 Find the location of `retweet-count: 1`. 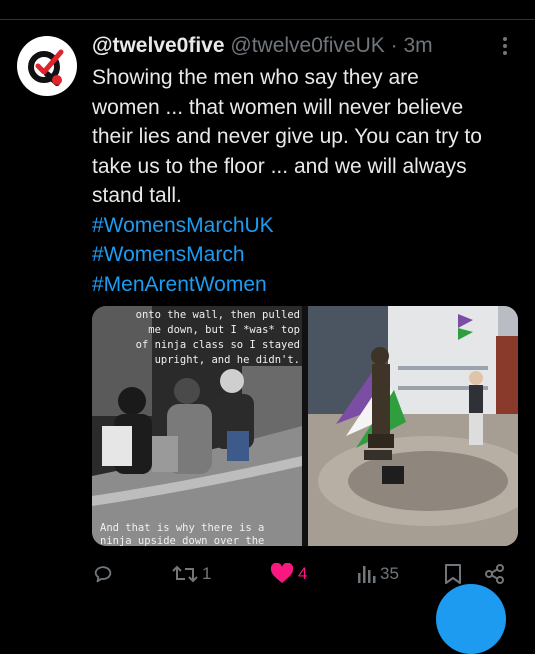

retweet-count: 1 is located at coordinates (207, 573).